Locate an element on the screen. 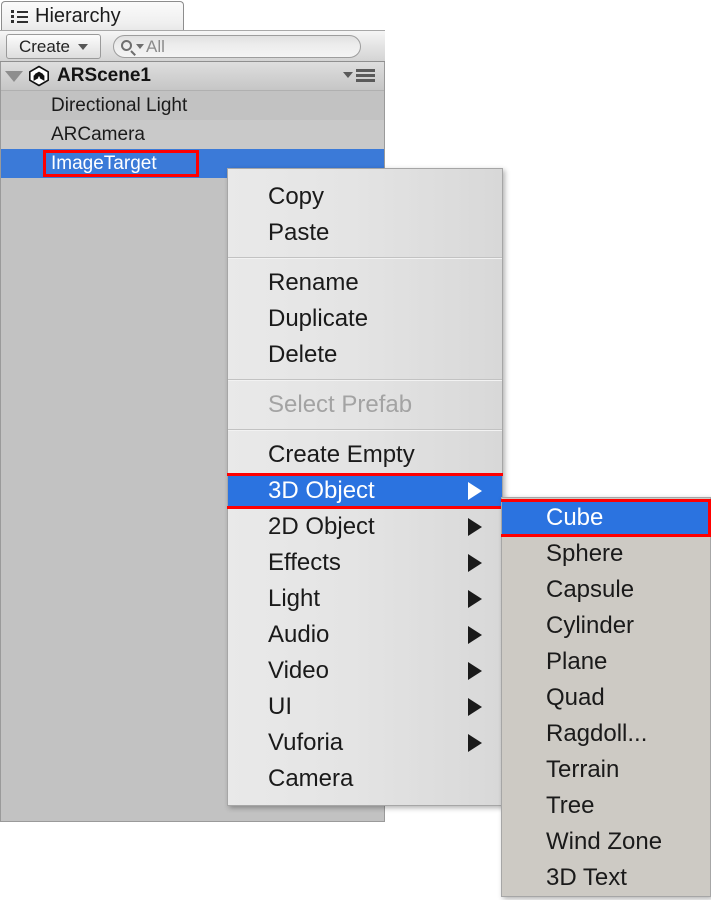 The image size is (711, 900). tree-item-directional-light: Directional Light is located at coordinates (192, 105).